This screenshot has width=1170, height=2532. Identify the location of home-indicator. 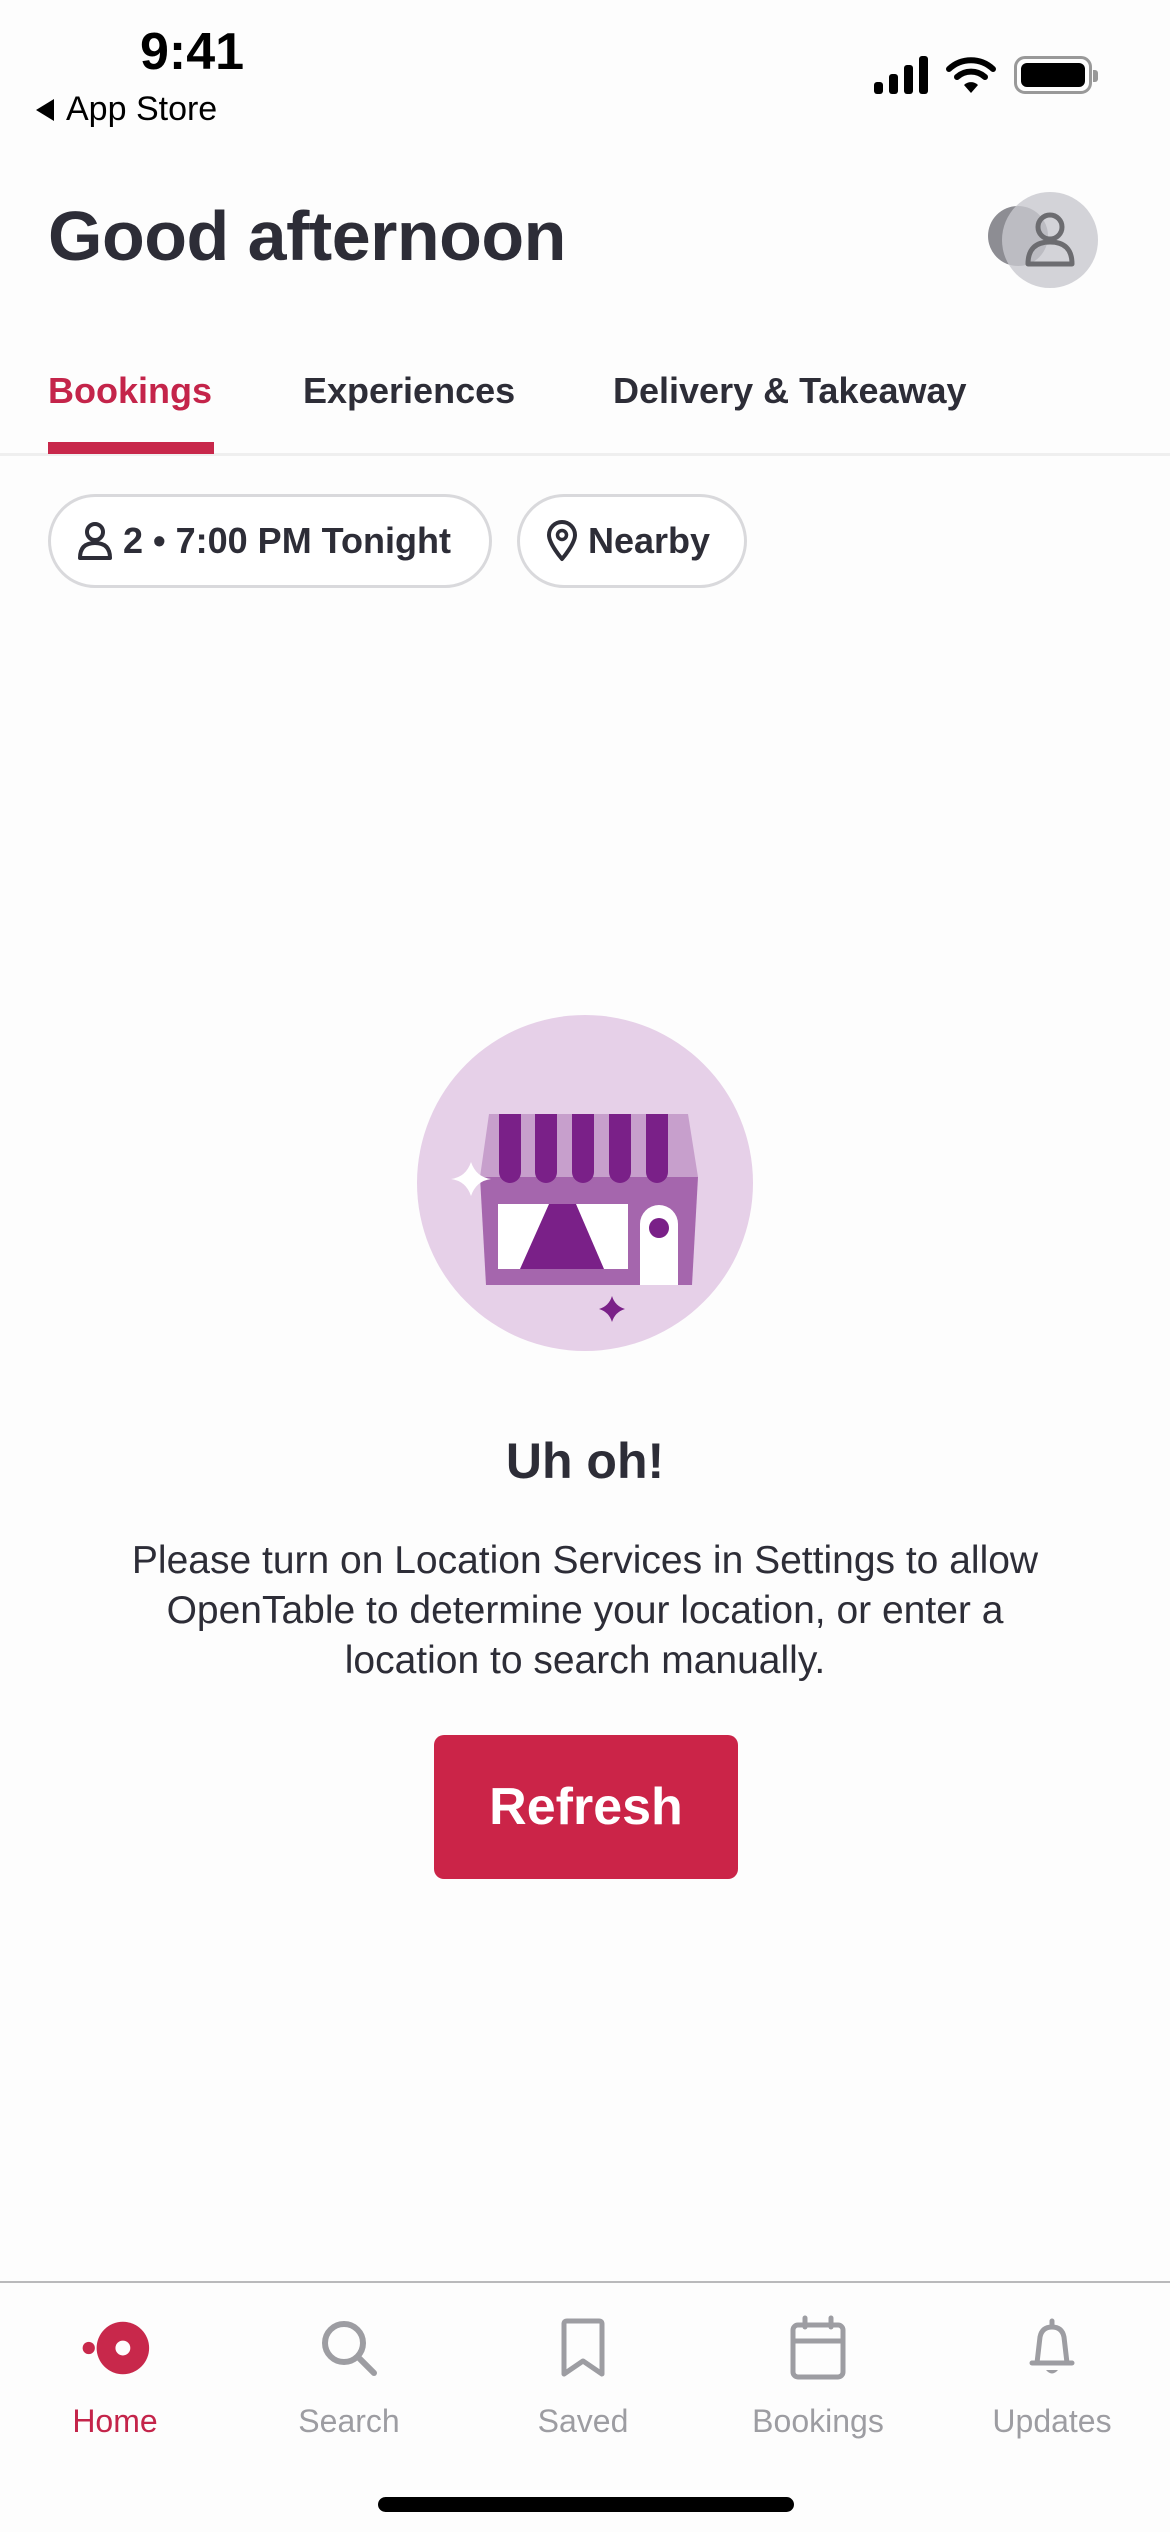
(586, 2504).